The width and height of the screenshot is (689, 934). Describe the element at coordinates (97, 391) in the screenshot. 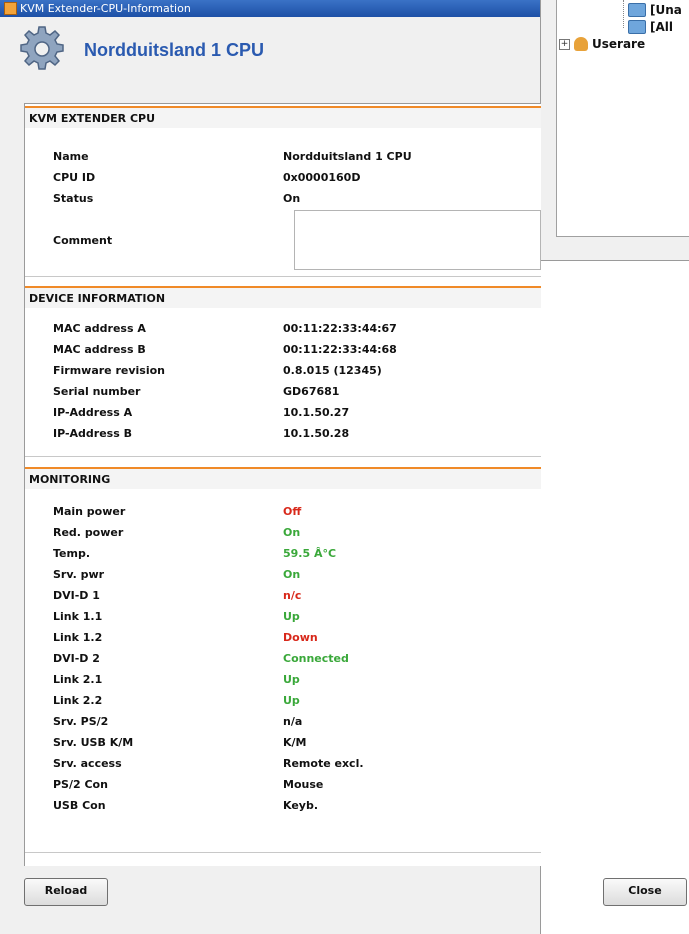

I see `info-label: Serial number` at that location.